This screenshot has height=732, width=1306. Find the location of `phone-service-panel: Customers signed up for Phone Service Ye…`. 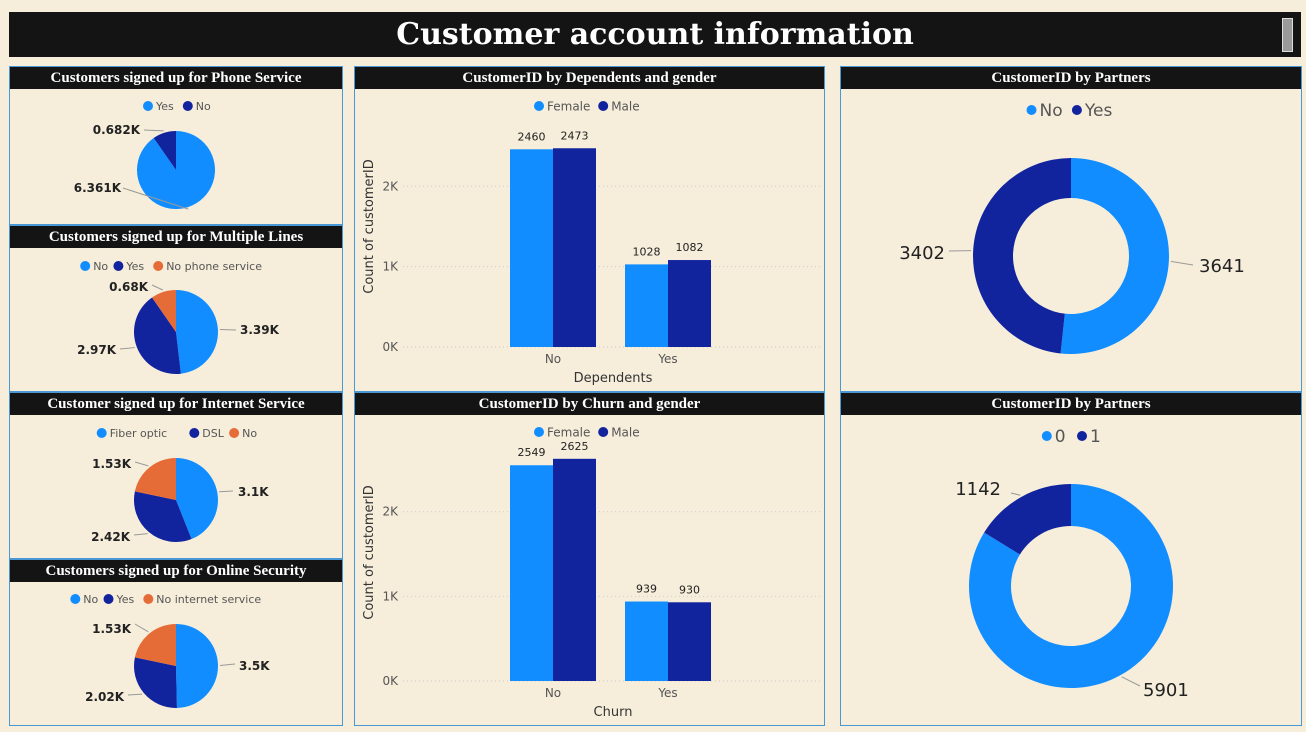

phone-service-panel: Customers signed up for Phone Service Ye… is located at coordinates (176, 145).